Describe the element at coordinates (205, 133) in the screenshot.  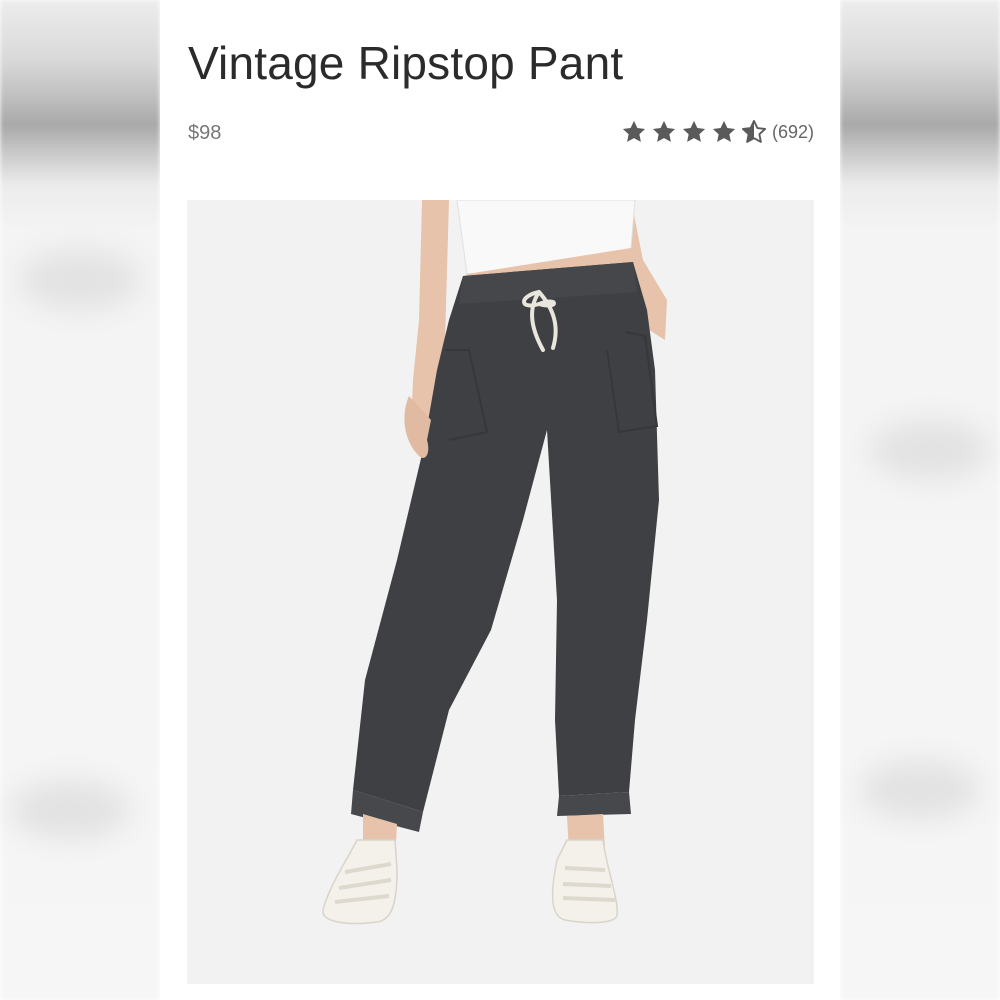
I see `product-price: $98` at that location.